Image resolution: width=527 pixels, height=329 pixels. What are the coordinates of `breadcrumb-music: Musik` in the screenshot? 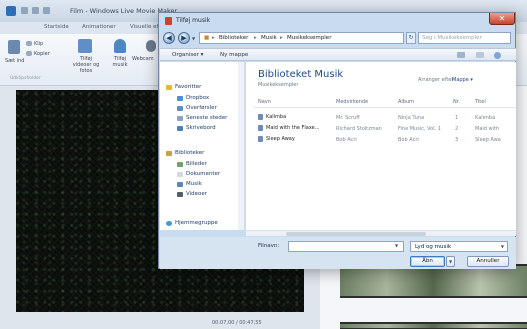 It's located at (269, 38).